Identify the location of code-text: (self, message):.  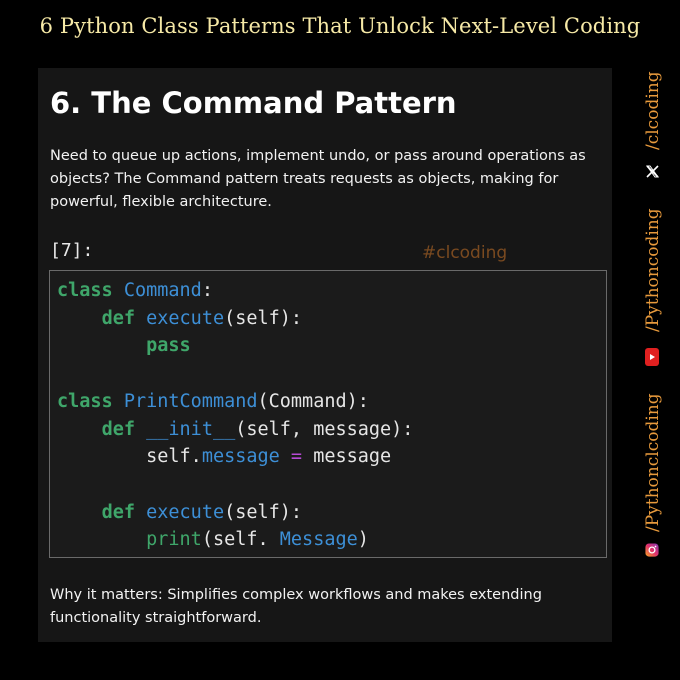
(324, 429).